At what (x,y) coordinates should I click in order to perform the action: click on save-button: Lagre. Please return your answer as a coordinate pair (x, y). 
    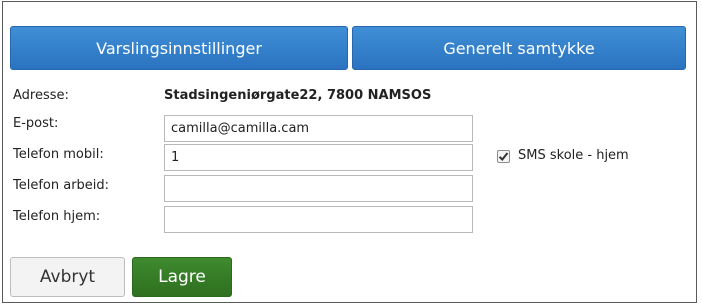
    Looking at the image, I should click on (182, 277).